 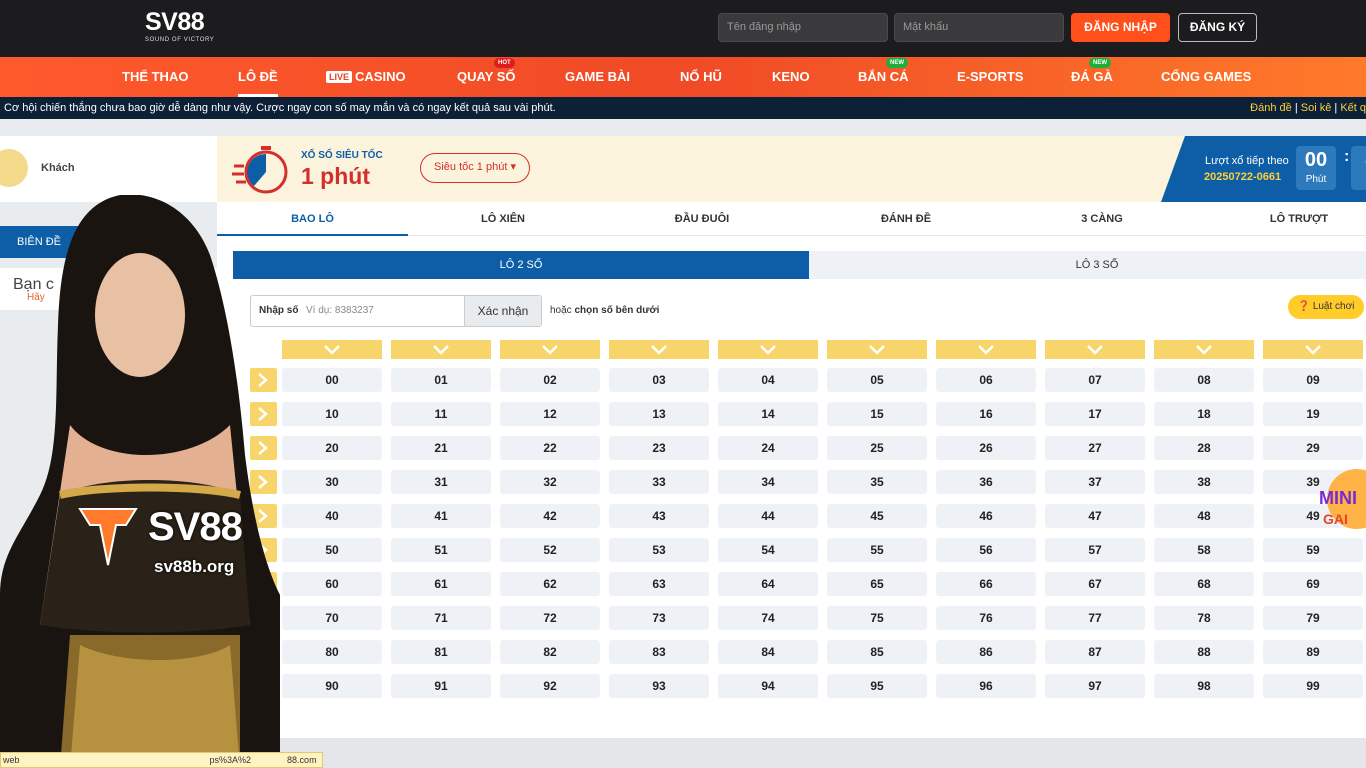 I want to click on number-cell: 18, so click(x=1204, y=414).